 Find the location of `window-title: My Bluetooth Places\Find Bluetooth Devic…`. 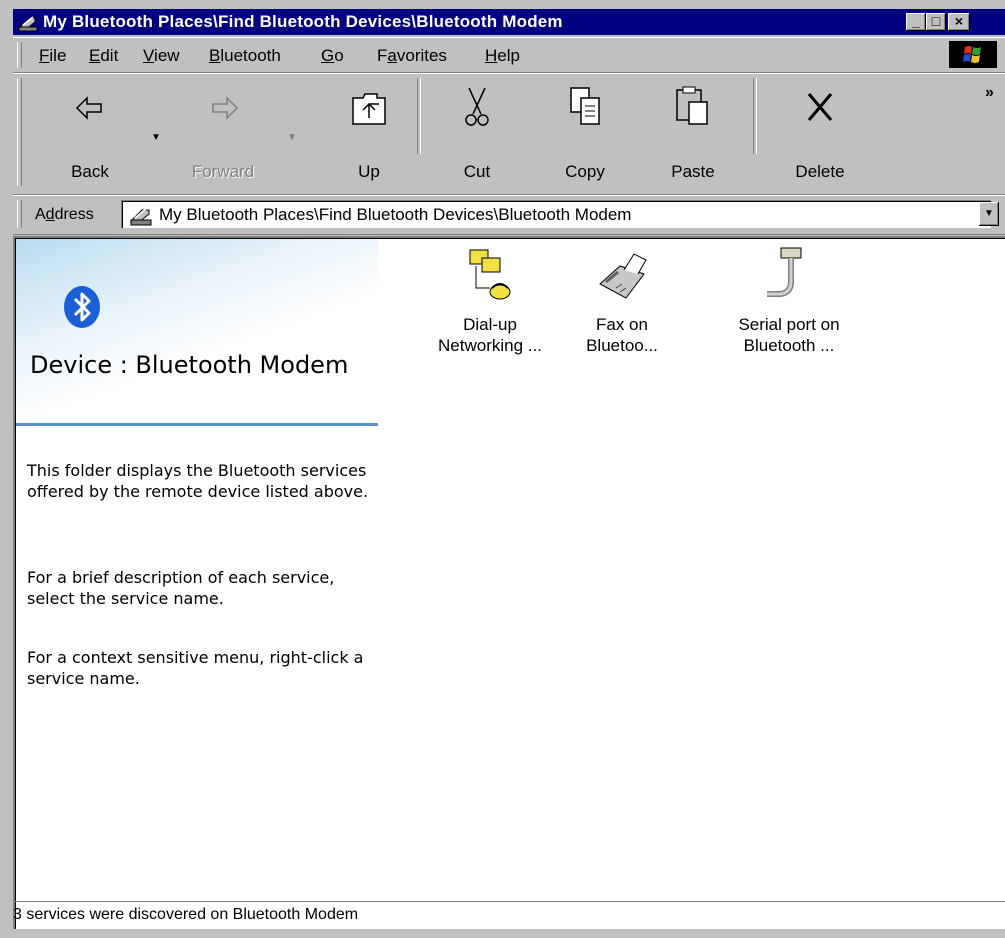

window-title: My Bluetooth Places\Find Bluetooth Devic… is located at coordinates (303, 21).